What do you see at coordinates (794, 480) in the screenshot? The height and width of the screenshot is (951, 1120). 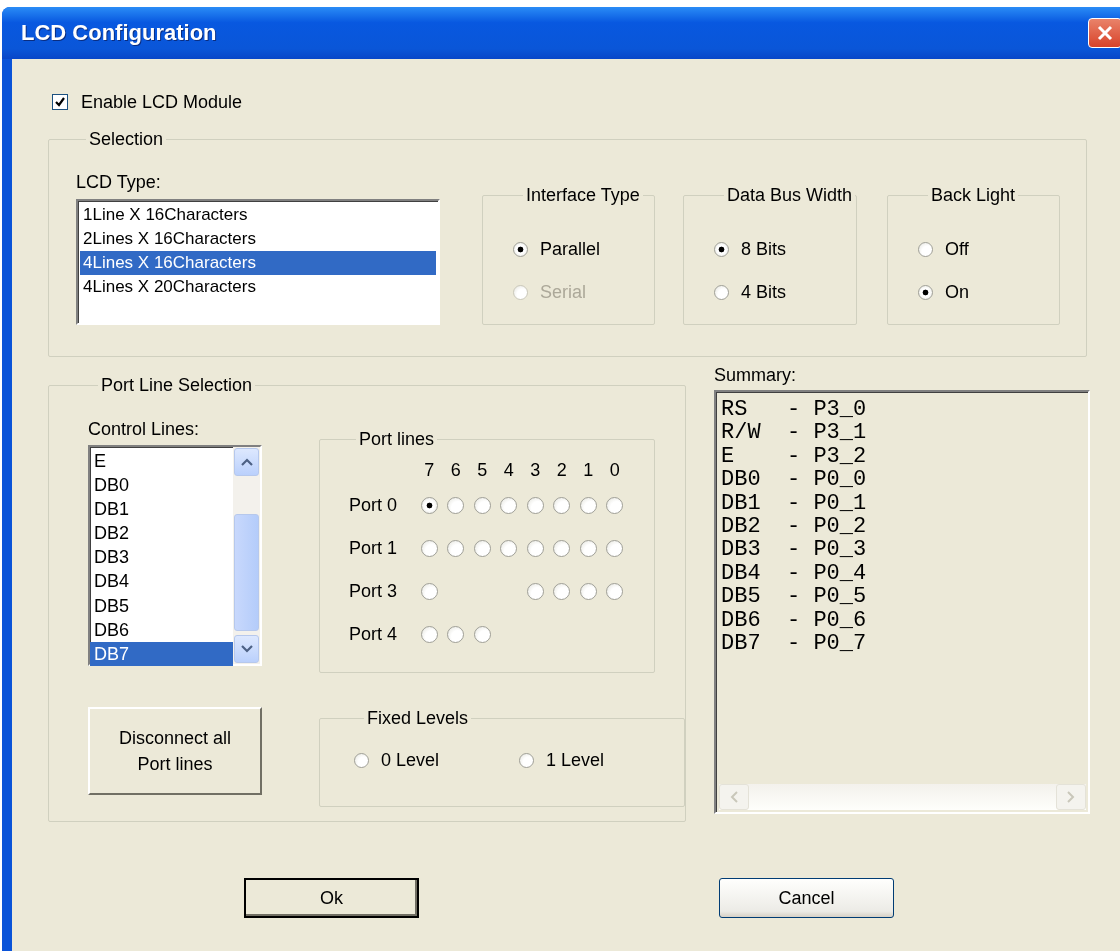 I see `summary-line: DB0 - P0_0` at bounding box center [794, 480].